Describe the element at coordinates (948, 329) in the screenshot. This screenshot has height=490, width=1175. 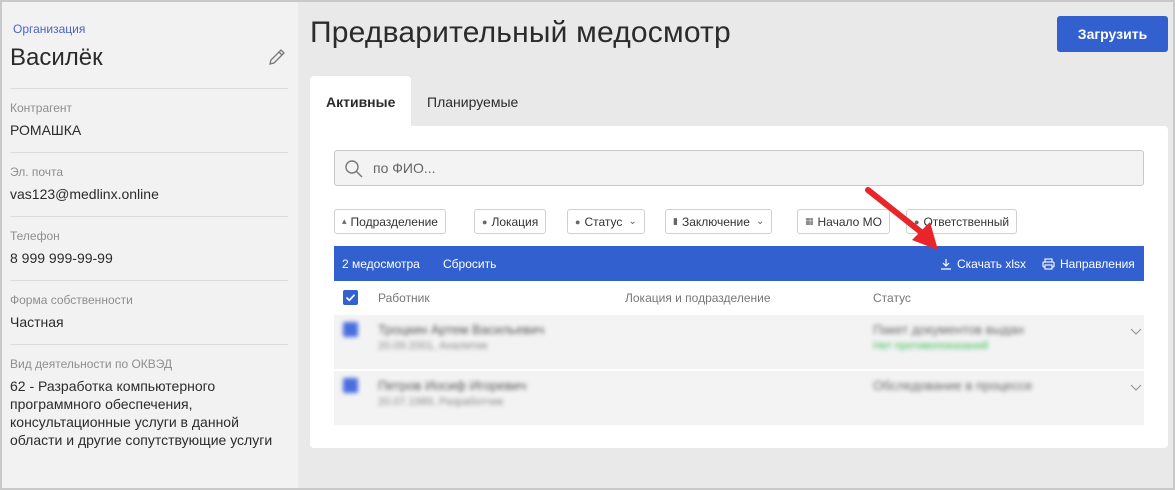
I see `status-text: Пакет документов выдан` at that location.